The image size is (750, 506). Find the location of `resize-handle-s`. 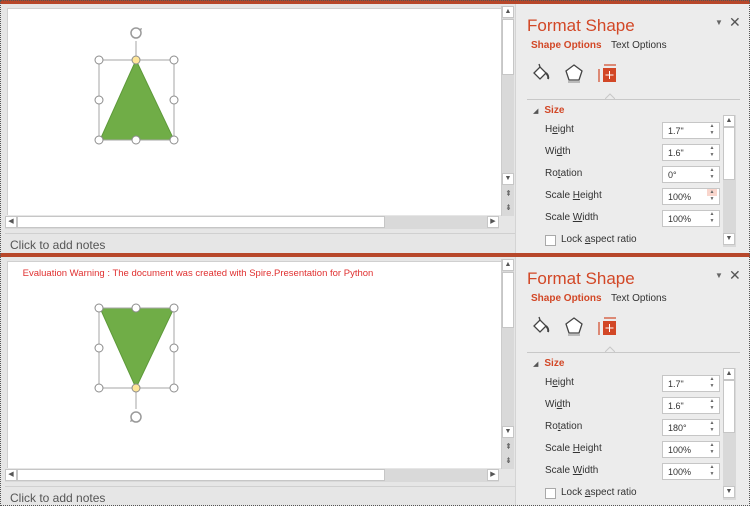

resize-handle-s is located at coordinates (136, 140).